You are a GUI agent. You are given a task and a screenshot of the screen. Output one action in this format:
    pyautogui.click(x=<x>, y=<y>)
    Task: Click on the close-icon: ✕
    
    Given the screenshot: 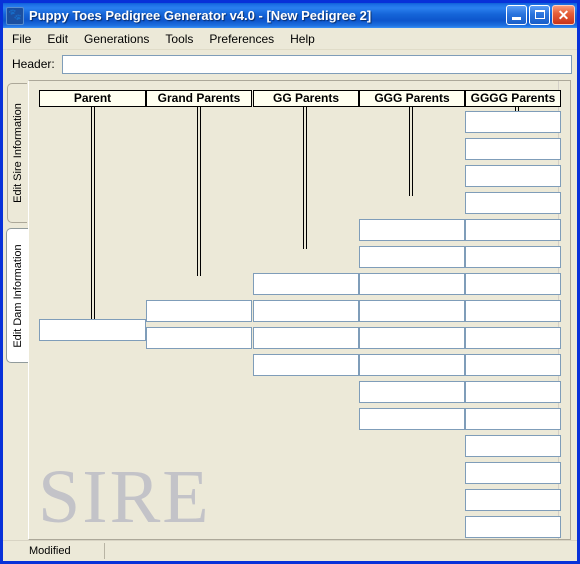 What is the action you would take?
    pyautogui.click(x=563, y=15)
    